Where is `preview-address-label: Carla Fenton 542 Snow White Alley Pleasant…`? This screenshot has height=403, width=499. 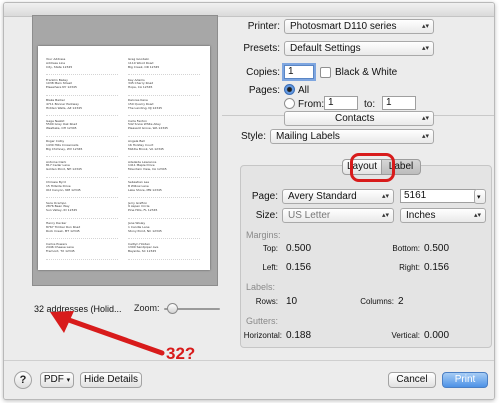
preview-address-label: Carla Fenton 542 Snow White Alley Pleasant… is located at coordinates (164, 128).